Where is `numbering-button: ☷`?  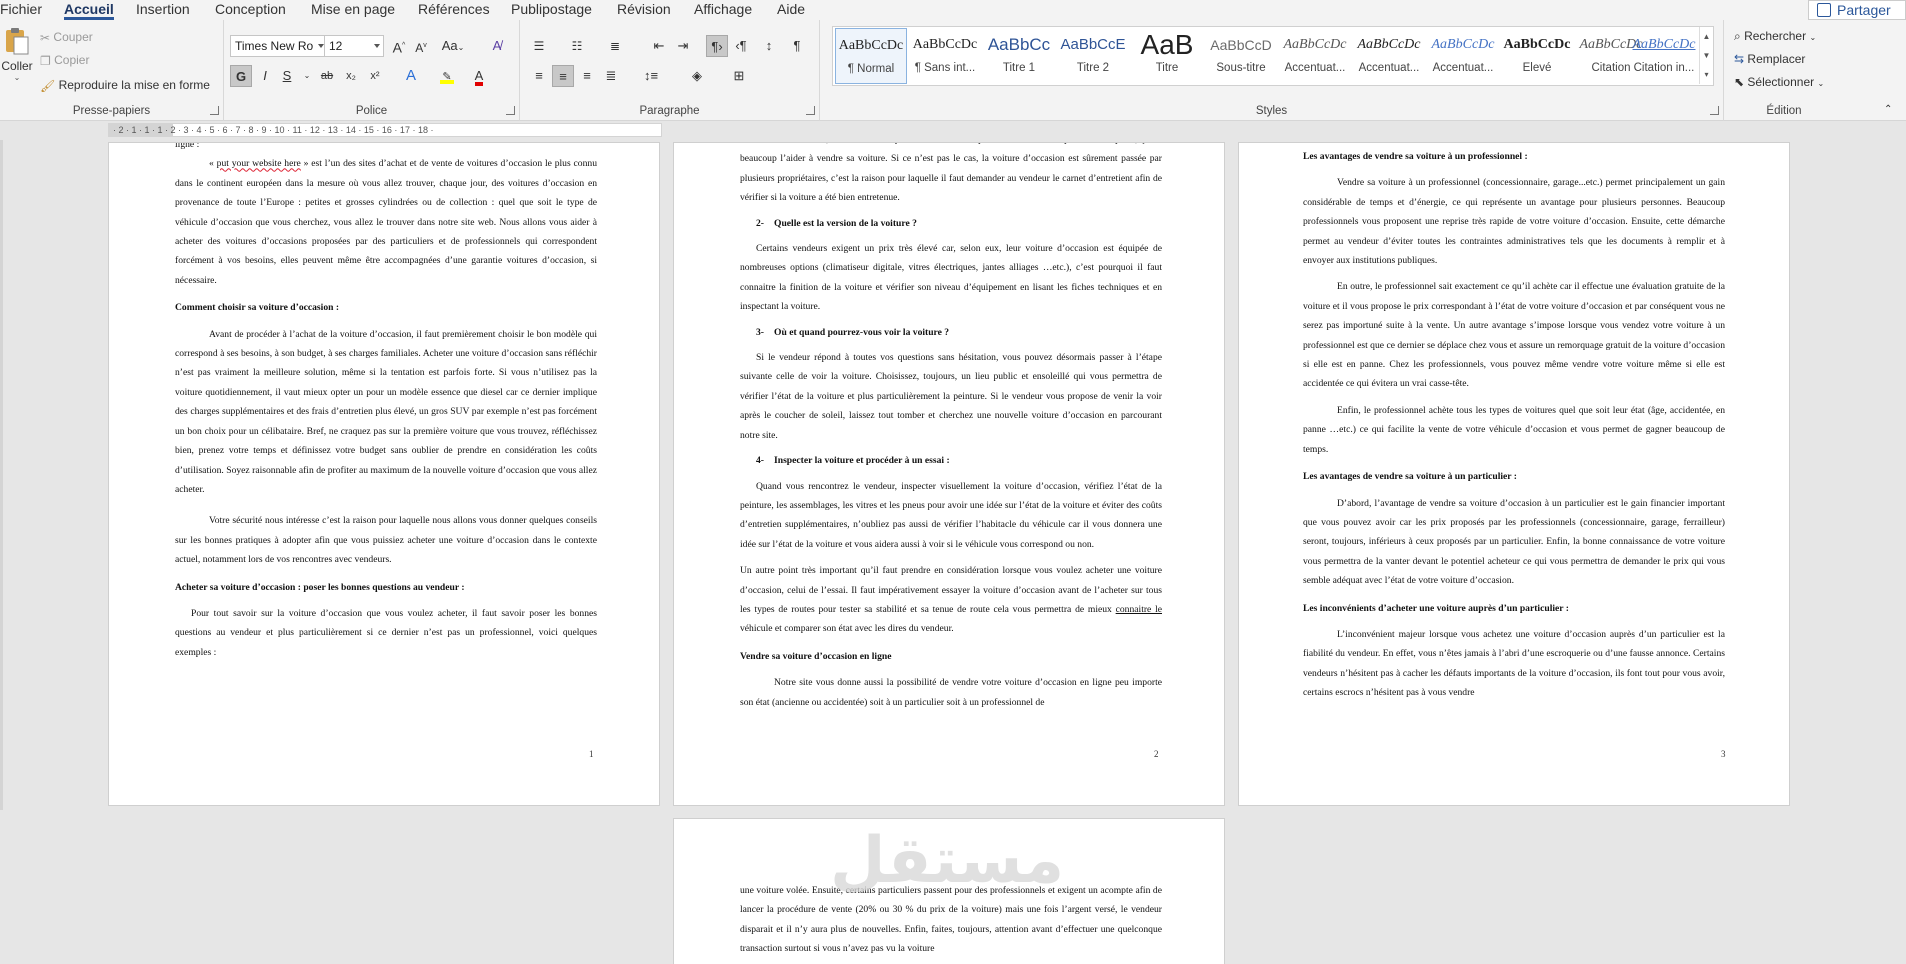 numbering-button: ☷ is located at coordinates (577, 46).